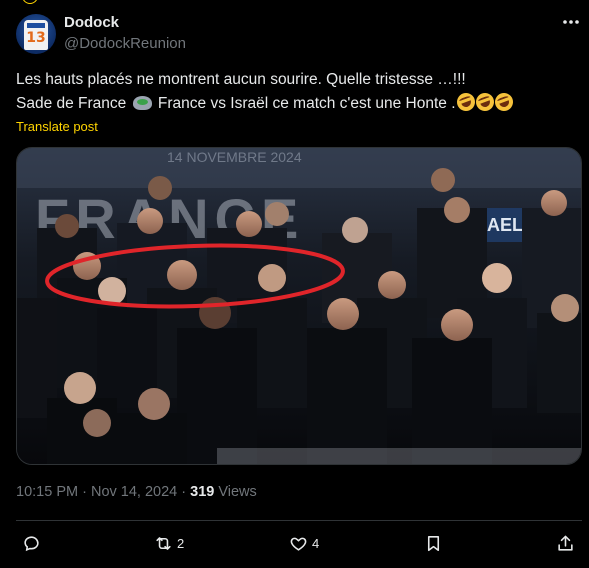 The width and height of the screenshot is (589, 568). I want to click on post-date: Nov 14, 2024, so click(134, 492).